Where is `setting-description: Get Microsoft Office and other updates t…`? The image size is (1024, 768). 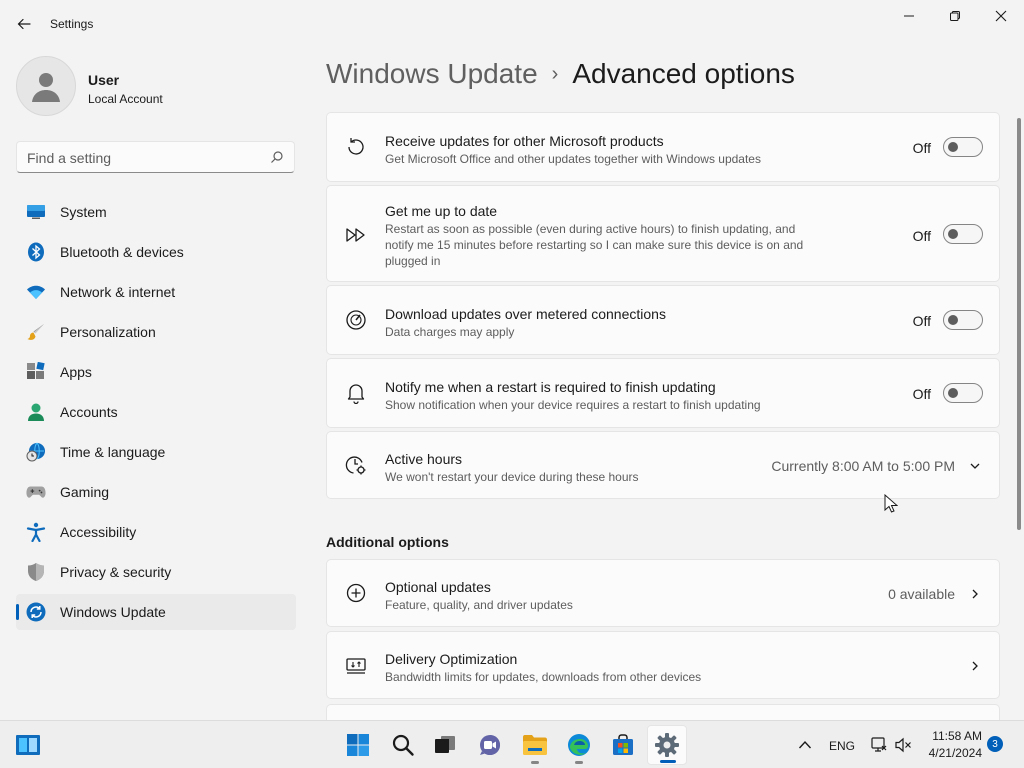 setting-description: Get Microsoft Office and other updates t… is located at coordinates (573, 159).